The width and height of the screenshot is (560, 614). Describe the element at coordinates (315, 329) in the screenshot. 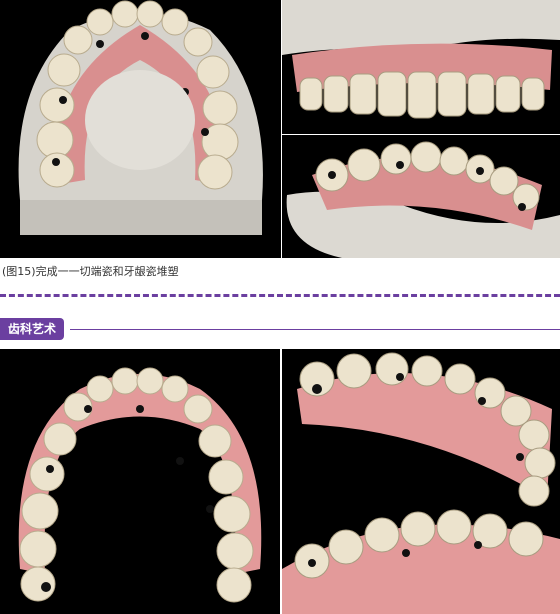

I see `section-rule` at that location.